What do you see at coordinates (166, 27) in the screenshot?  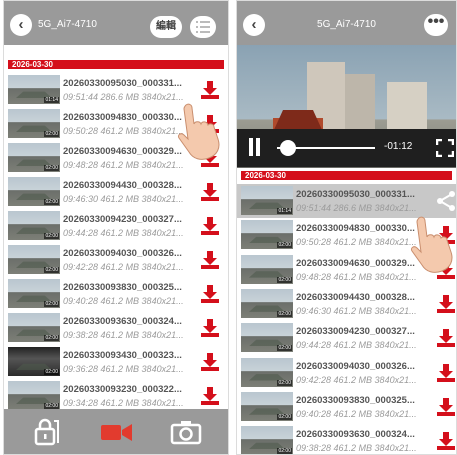 I see `edit-button: 編輯` at bounding box center [166, 27].